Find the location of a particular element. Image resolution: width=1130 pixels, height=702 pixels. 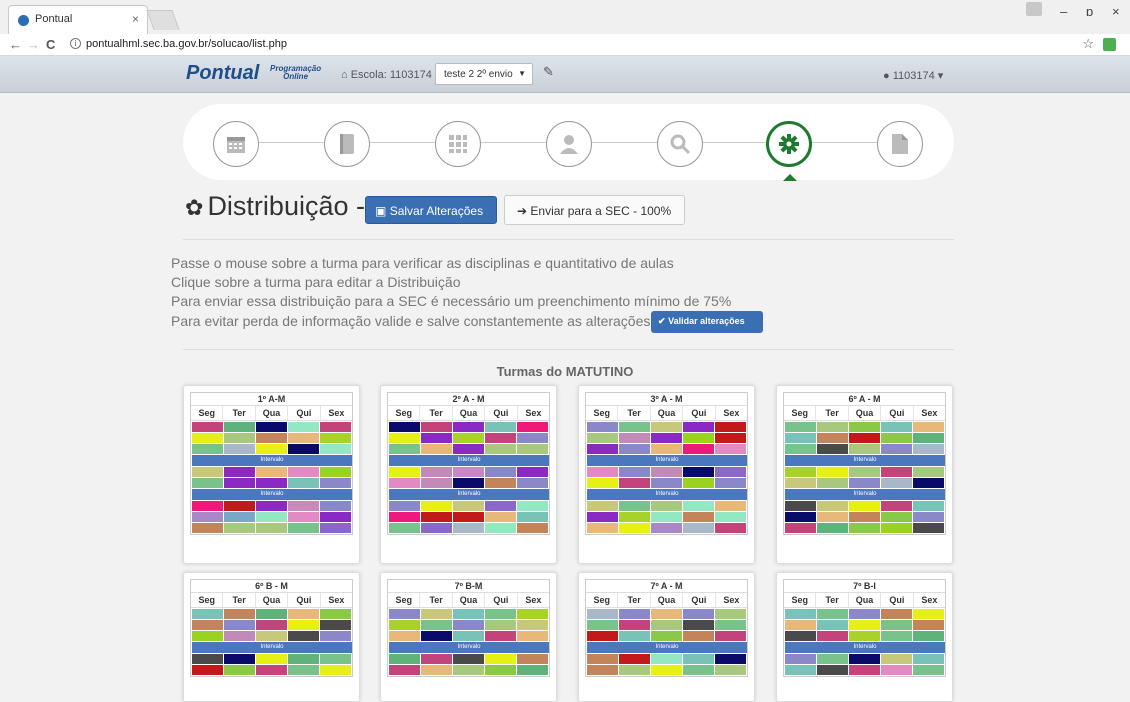

class-card: 1º A-M Seg Ter Qua Qui Sex Intervalo Intervalo is located at coordinates (271, 474).